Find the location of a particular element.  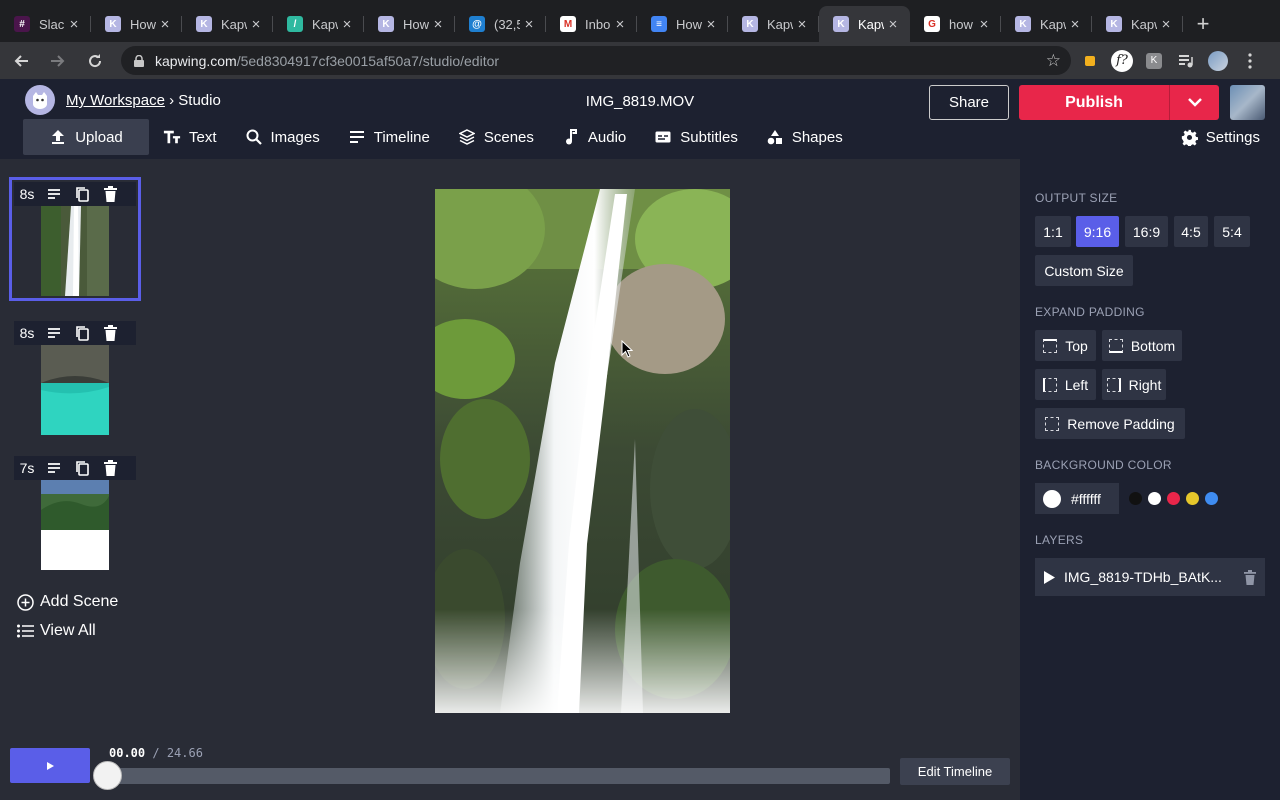

shapes-tool-button: Shapes is located at coordinates (804, 137).